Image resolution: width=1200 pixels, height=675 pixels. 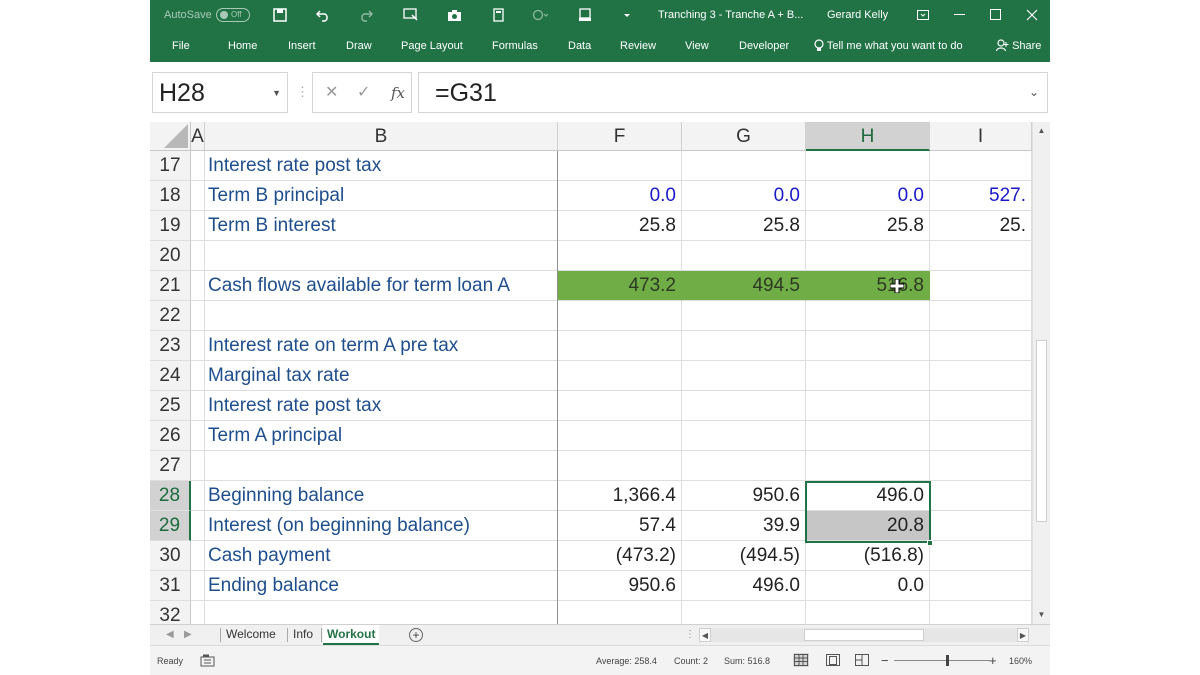 I want to click on label-cell: Ending balance, so click(x=381, y=586).